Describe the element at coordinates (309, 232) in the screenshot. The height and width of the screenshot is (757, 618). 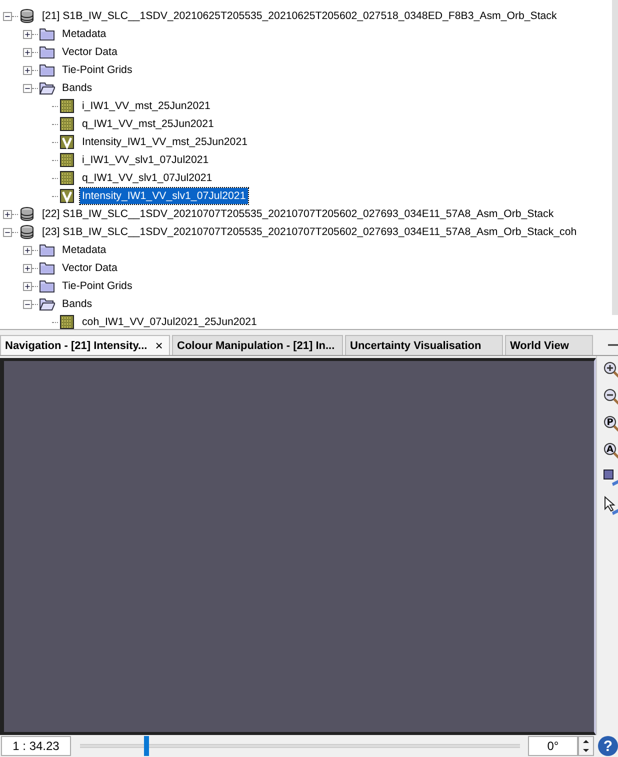
I see `tree-item: [23] S1B_IW_SLC__1SDV_20210707T205535_20210707T205602_027693_034E11_57A8_Asm_Orb_Stack_coh` at that location.